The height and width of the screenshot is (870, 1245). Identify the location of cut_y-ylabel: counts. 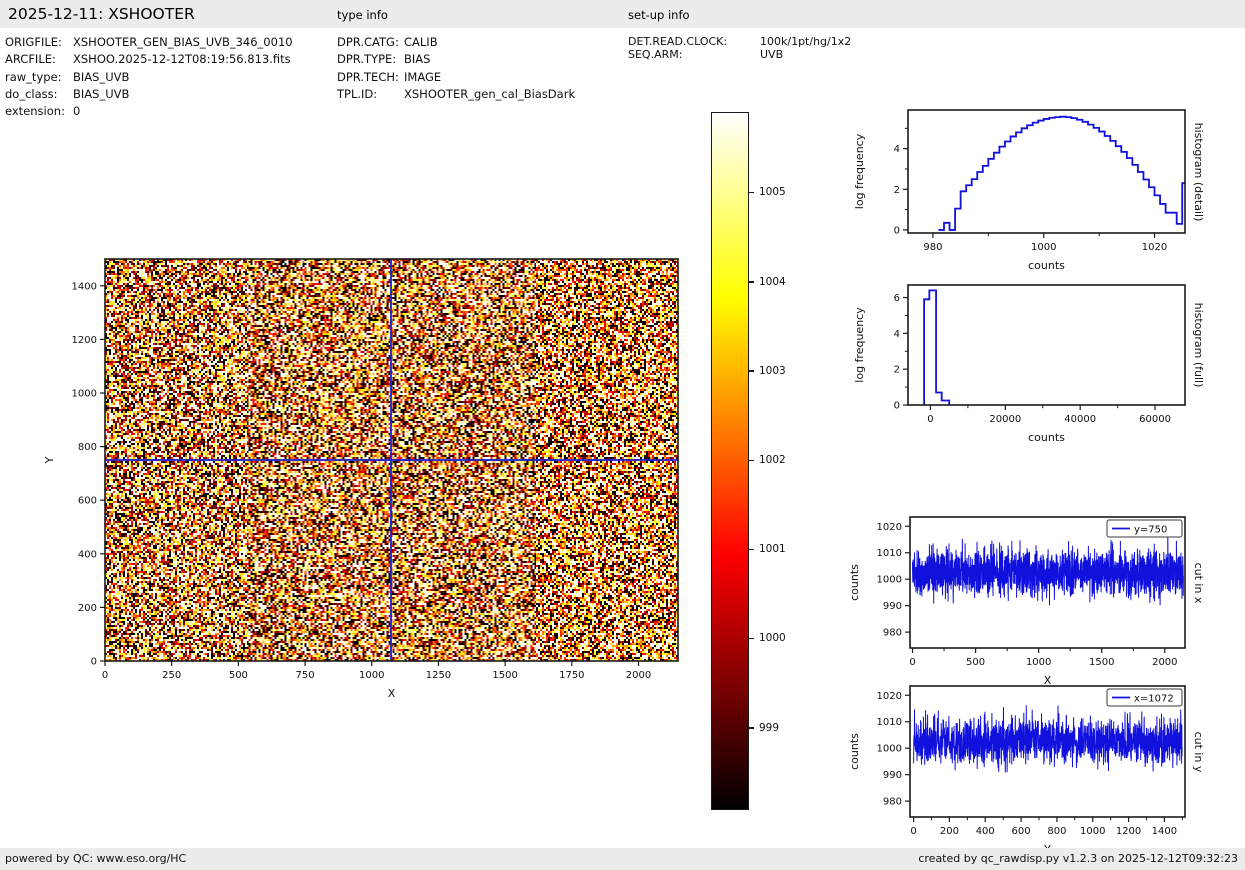
(854, 751).